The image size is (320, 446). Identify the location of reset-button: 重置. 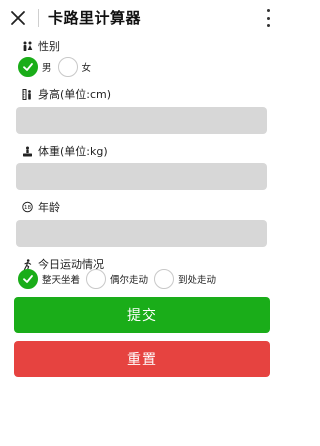
(142, 359).